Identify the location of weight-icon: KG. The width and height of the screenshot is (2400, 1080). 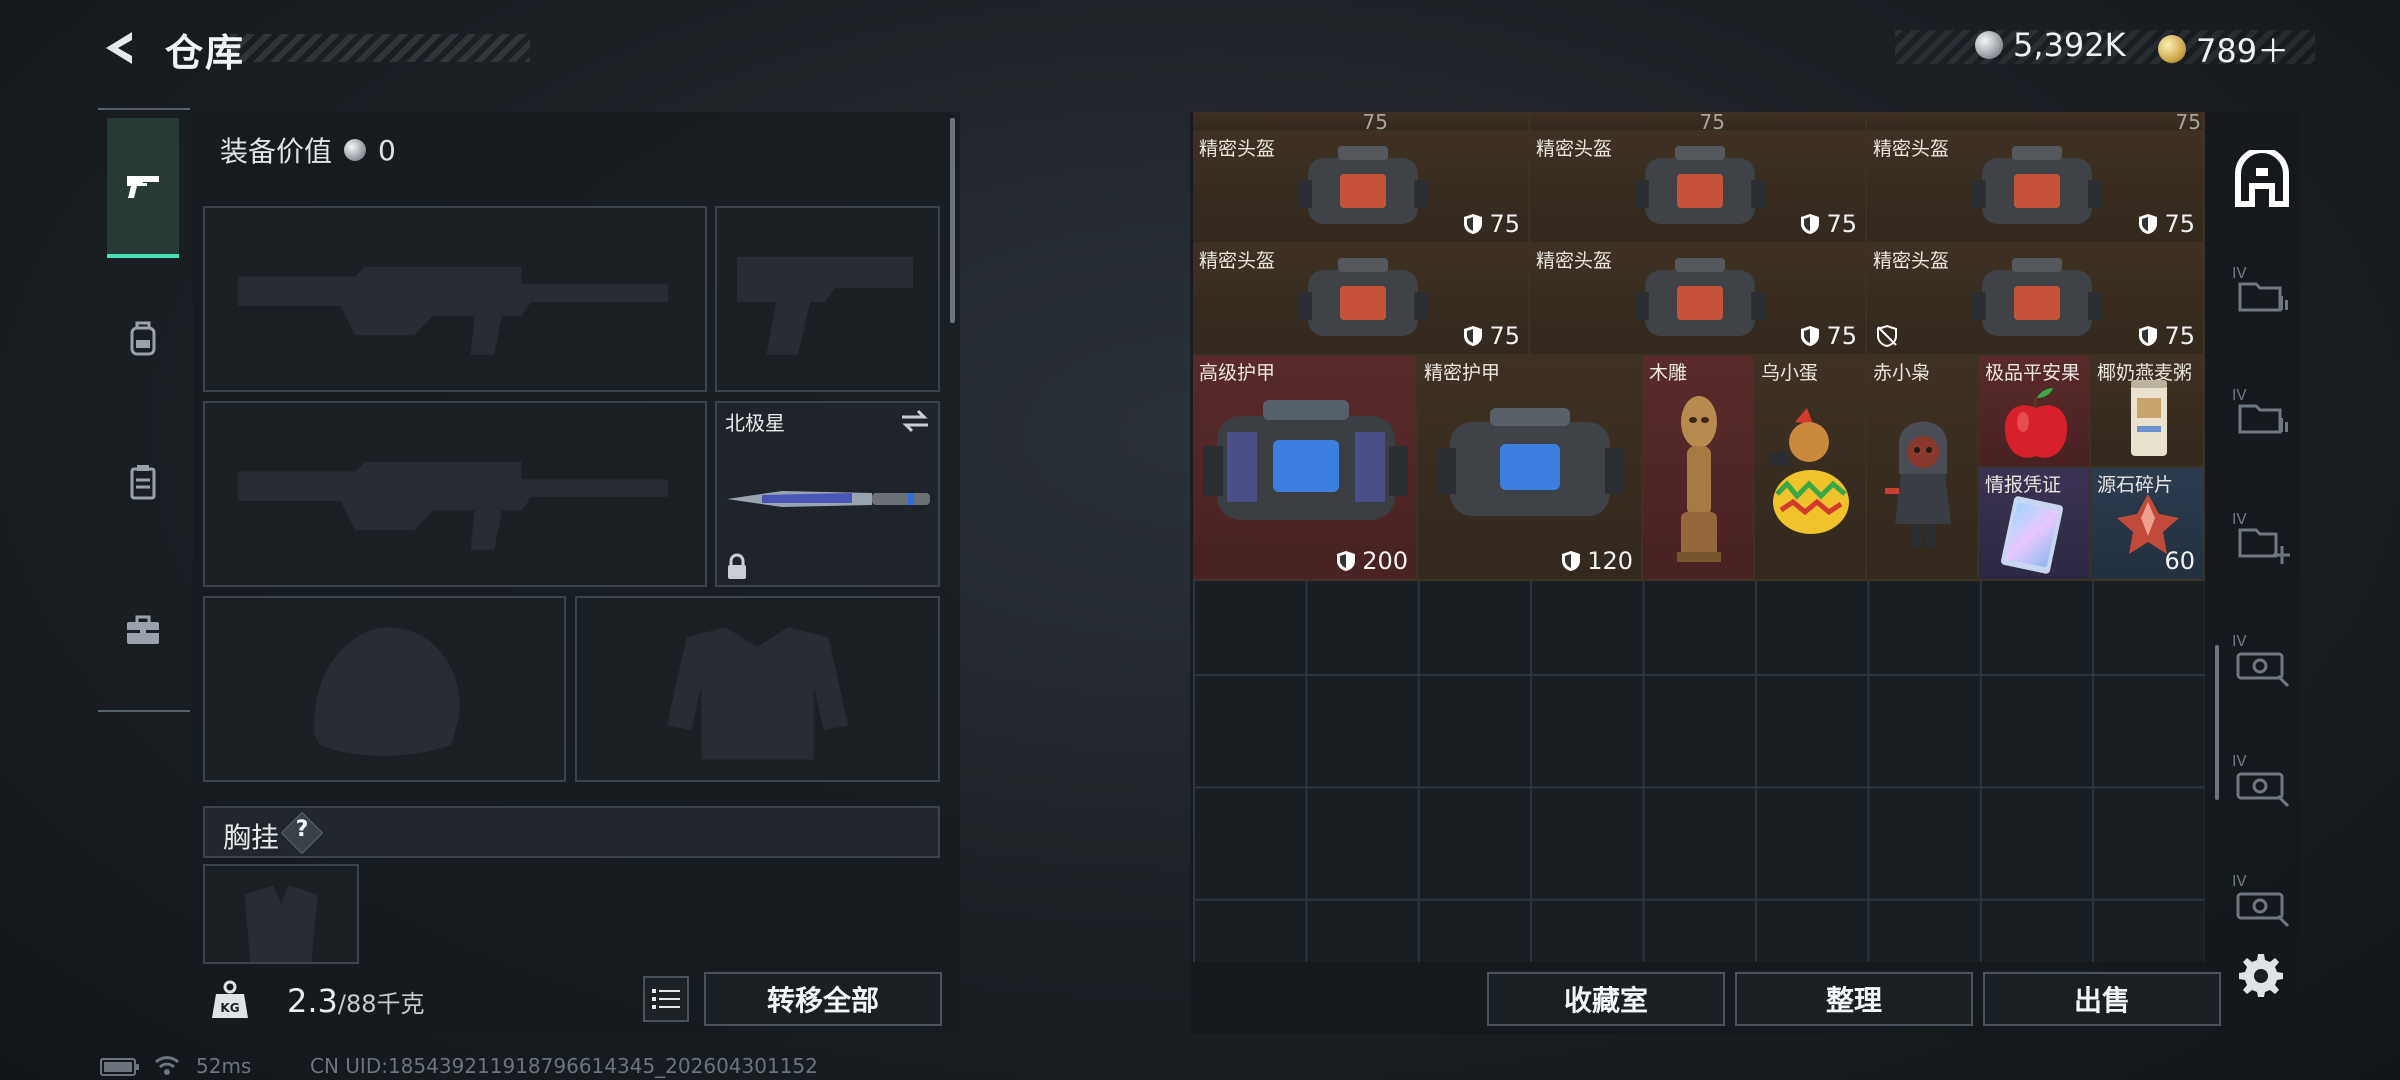
(230, 999).